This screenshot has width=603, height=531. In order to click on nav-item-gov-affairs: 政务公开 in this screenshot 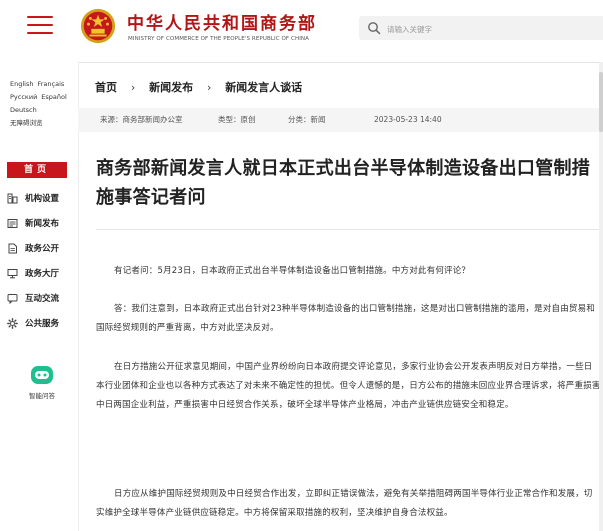, I will do `click(41, 248)`.